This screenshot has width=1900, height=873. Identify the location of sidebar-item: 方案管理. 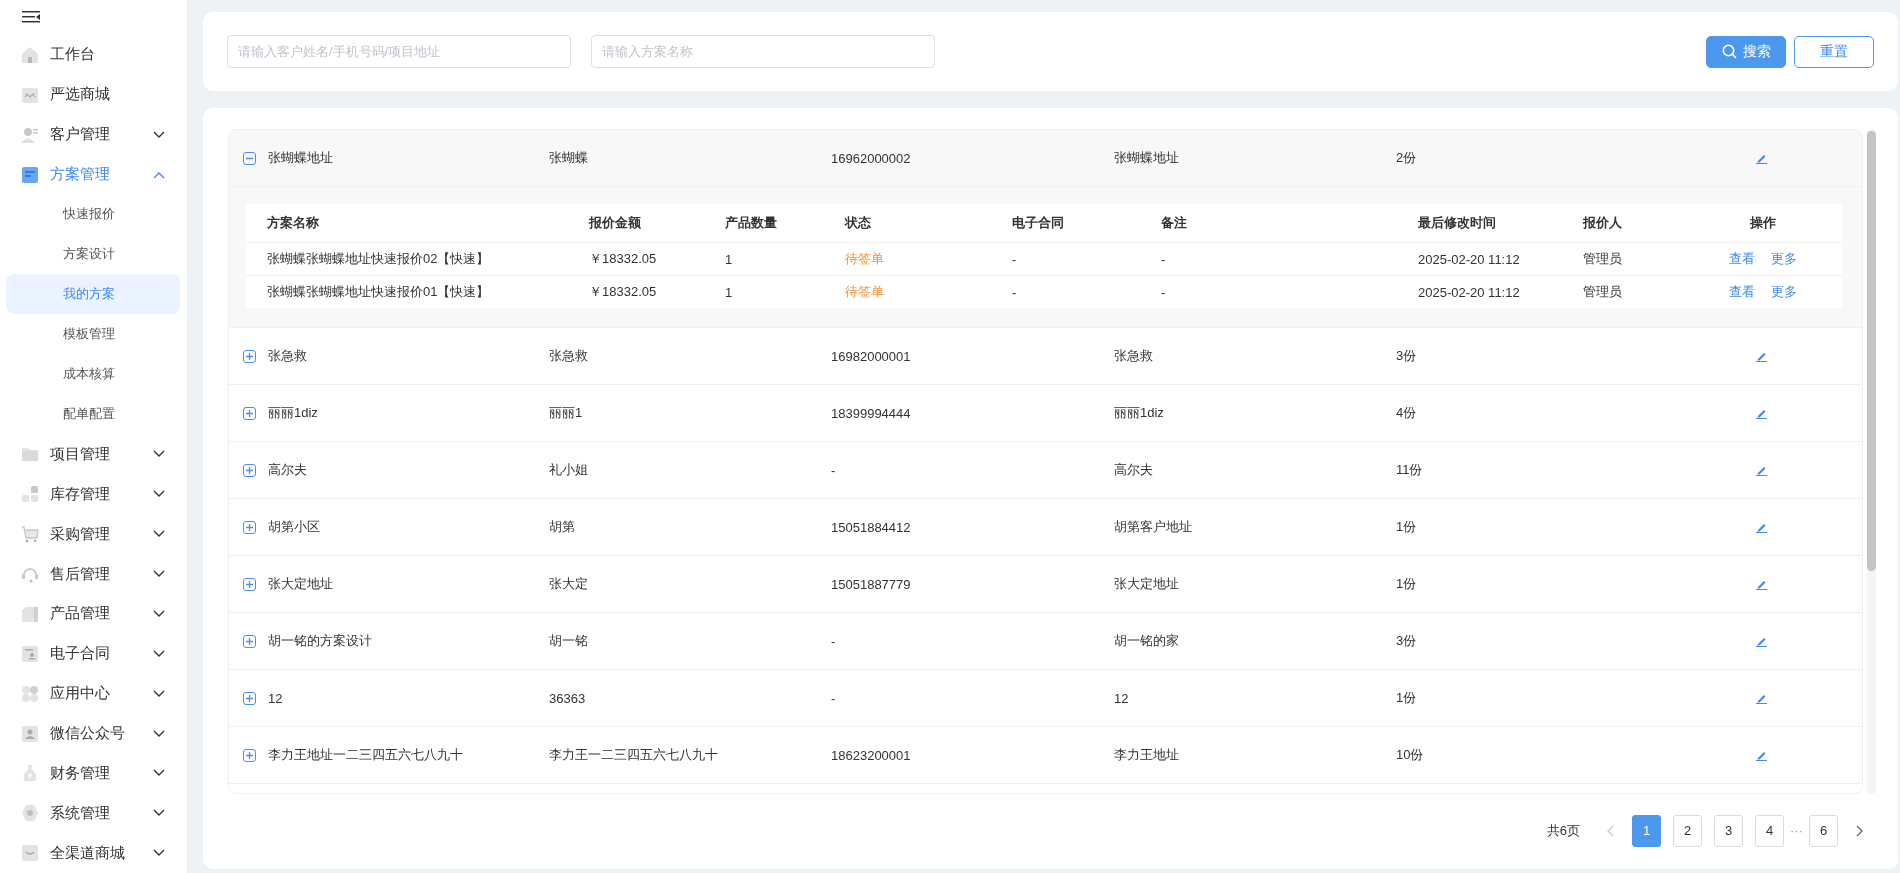
(93, 174).